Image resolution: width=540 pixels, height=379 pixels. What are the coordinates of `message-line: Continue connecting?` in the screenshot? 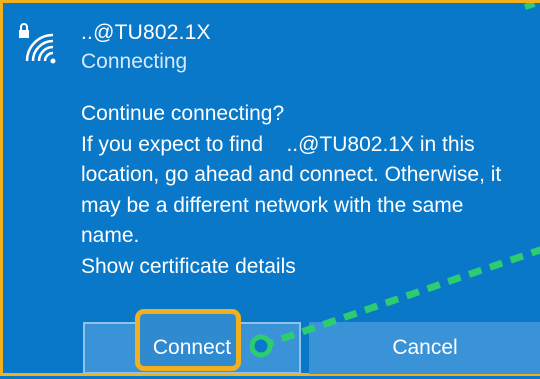 It's located at (183, 113).